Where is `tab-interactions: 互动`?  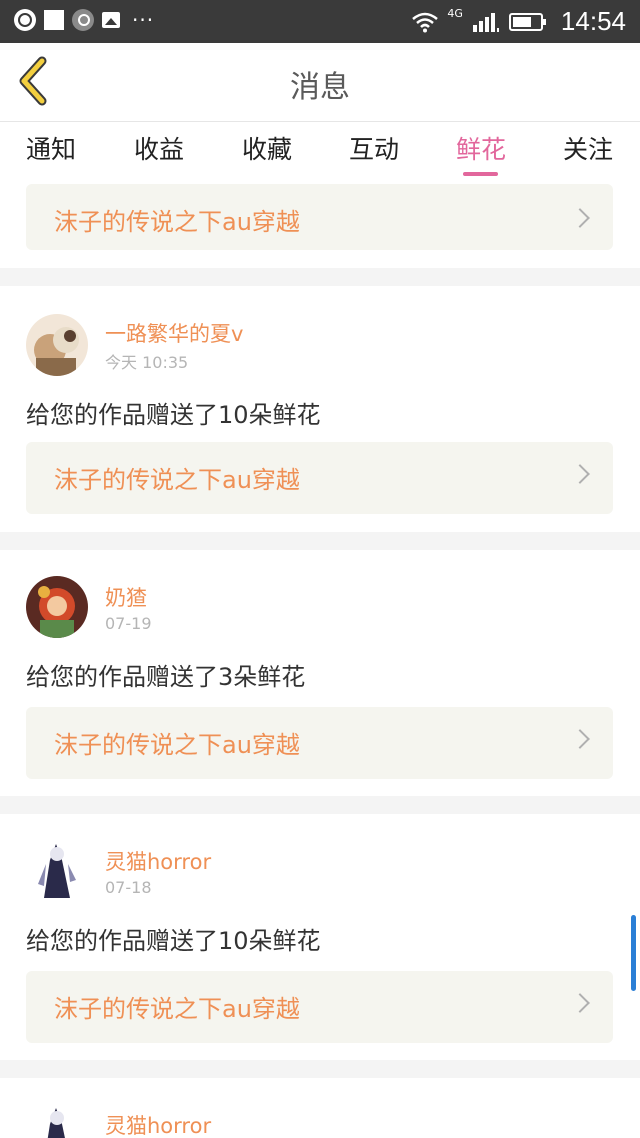 tab-interactions: 互动 is located at coordinates (374, 148).